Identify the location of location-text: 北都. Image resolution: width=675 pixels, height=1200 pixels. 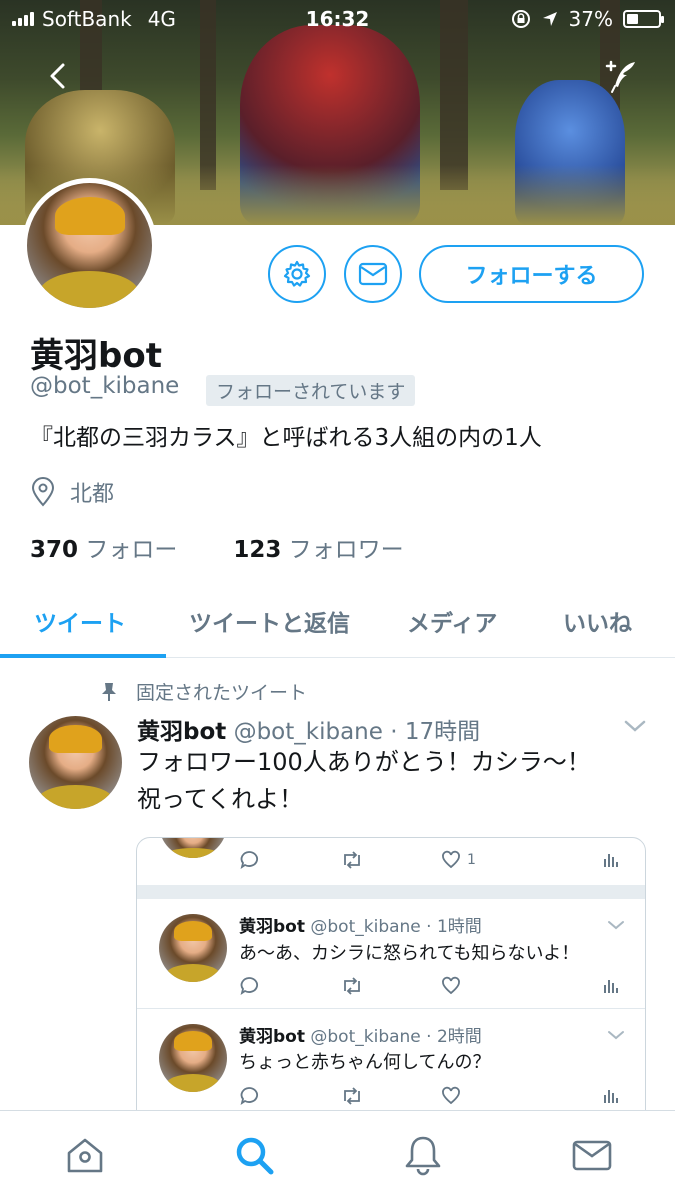
(92, 494).